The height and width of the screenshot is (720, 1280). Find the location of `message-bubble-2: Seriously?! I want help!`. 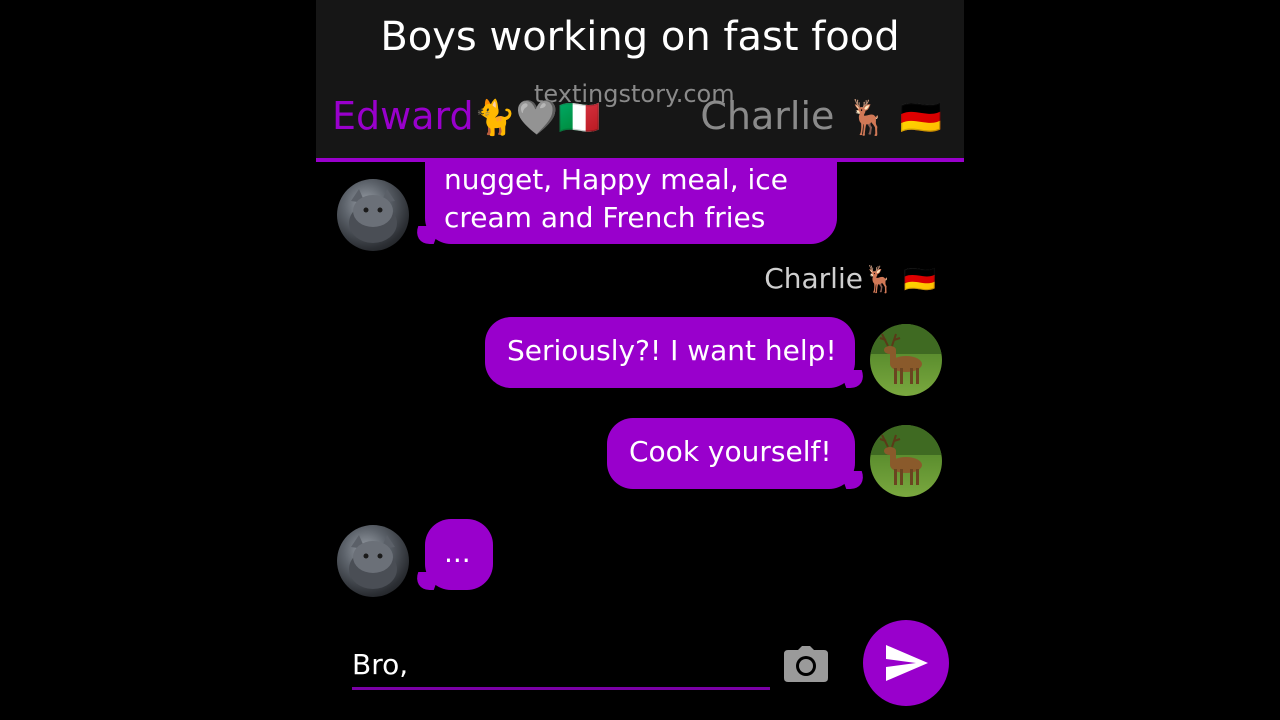

message-bubble-2: Seriously?! I want help! is located at coordinates (670, 352).